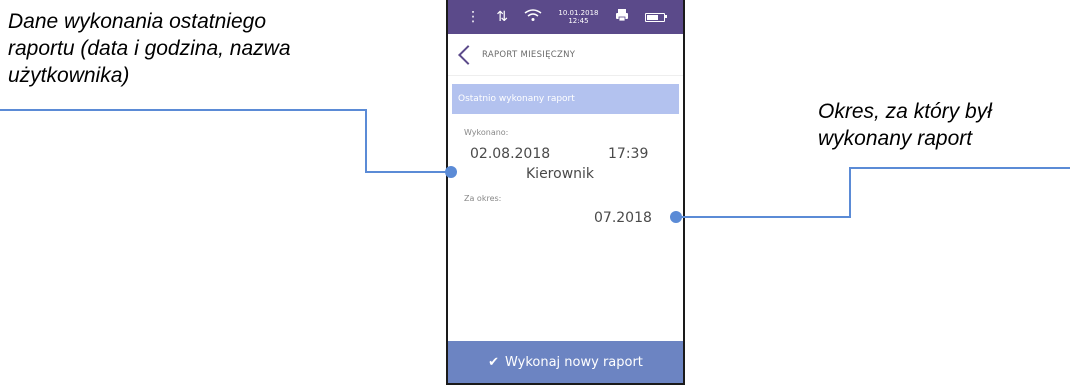  I want to click on leader-line-right, so click(873, 192).